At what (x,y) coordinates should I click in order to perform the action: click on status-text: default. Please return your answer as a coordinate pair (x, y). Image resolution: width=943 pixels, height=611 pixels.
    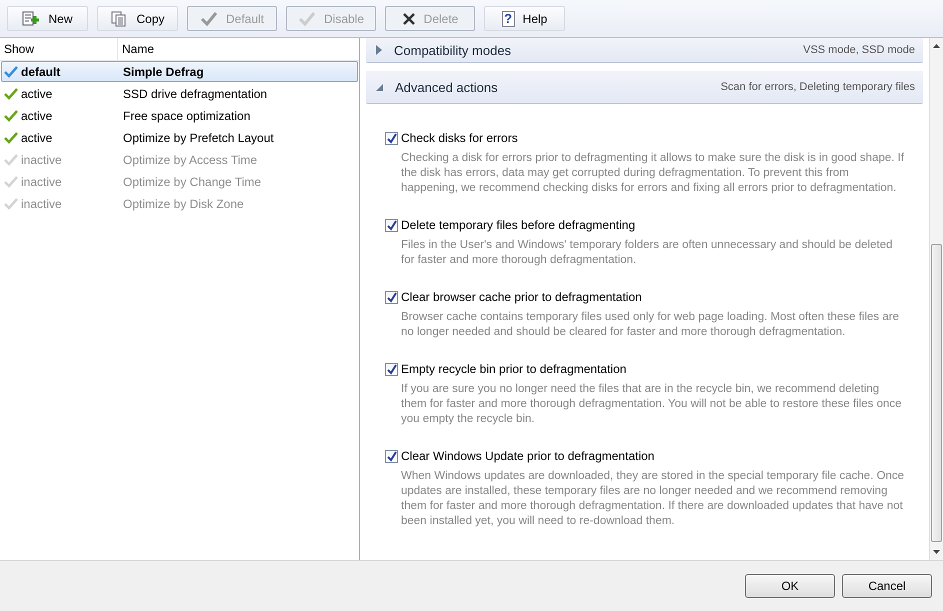
    Looking at the image, I should click on (41, 71).